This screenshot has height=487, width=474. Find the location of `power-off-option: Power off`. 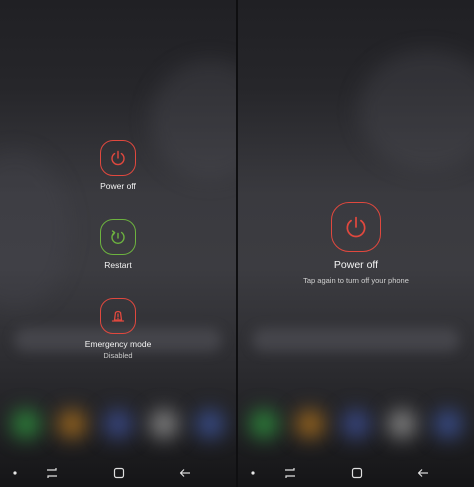

power-off-option: Power off is located at coordinates (118, 165).